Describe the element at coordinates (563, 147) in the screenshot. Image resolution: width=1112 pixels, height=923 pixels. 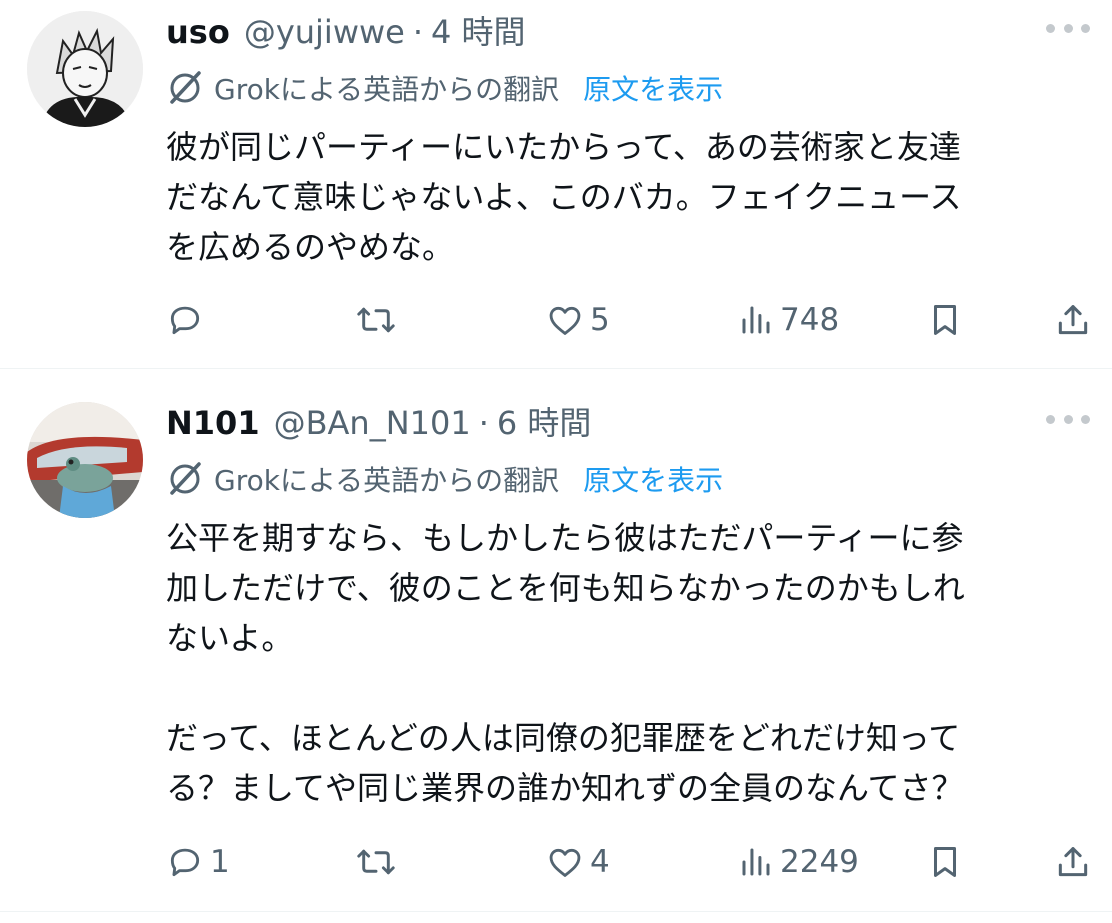
I see `tweet-text-line: 彼が同じパーティーにいたからって、あの芸術家と友達` at that location.